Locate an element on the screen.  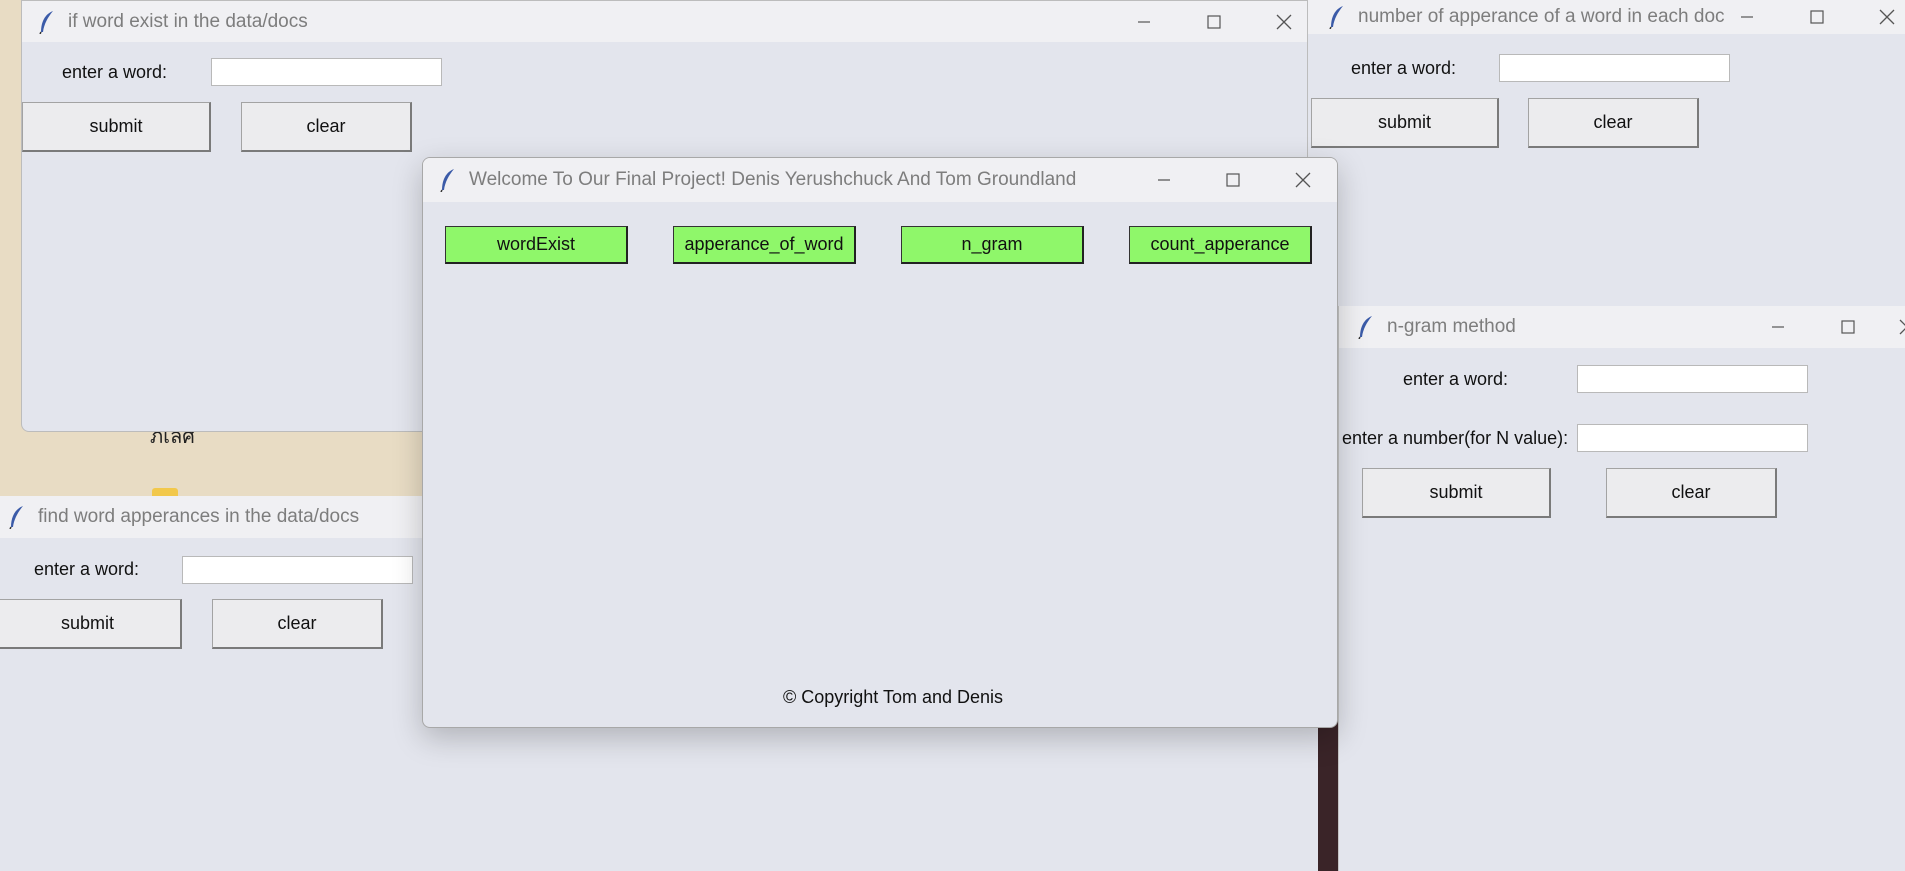
window-titlebar: find word apperances in the data/docs is located at coordinates (212, 517).